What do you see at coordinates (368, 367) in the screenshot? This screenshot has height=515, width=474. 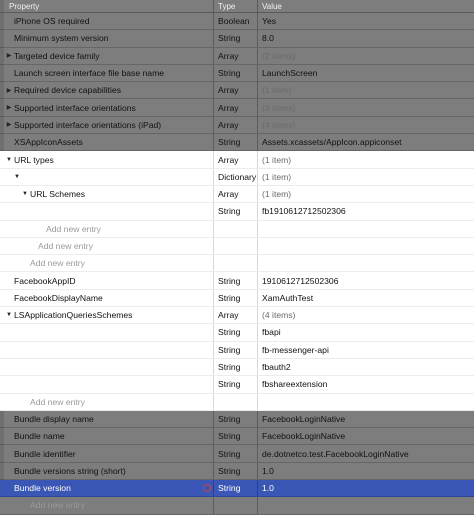 I see `row-value-cell: fbauth2` at bounding box center [368, 367].